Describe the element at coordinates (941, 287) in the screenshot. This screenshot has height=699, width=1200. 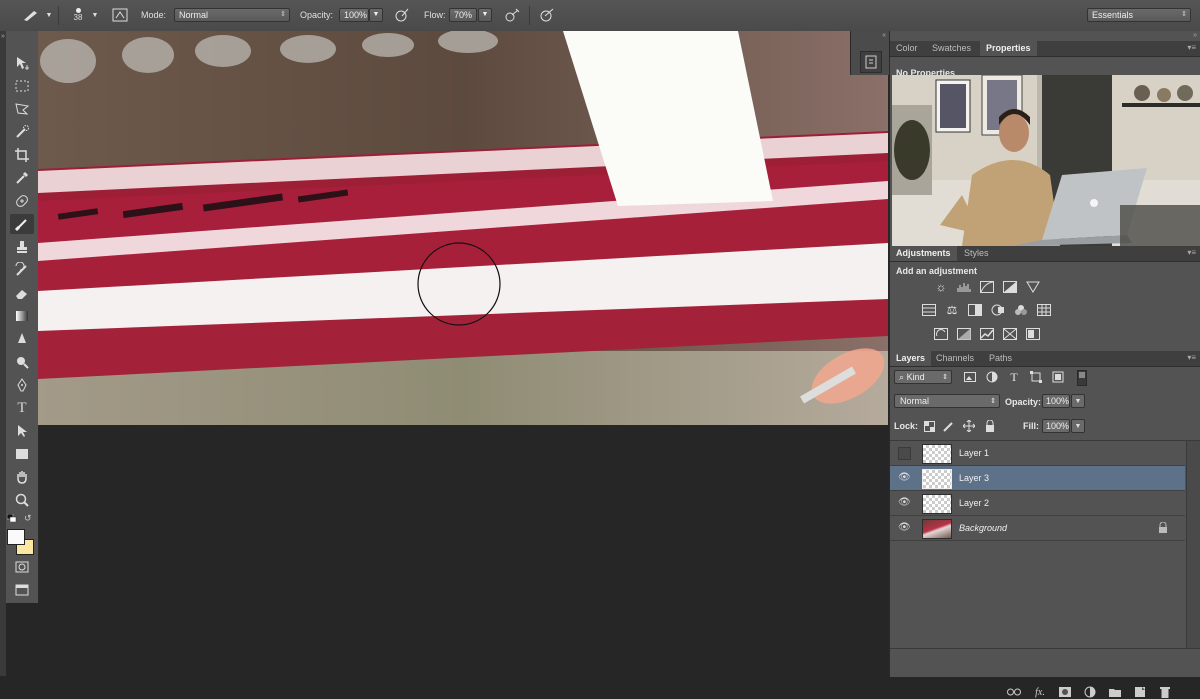
I see `brightness-contrast-icon: ☼` at that location.